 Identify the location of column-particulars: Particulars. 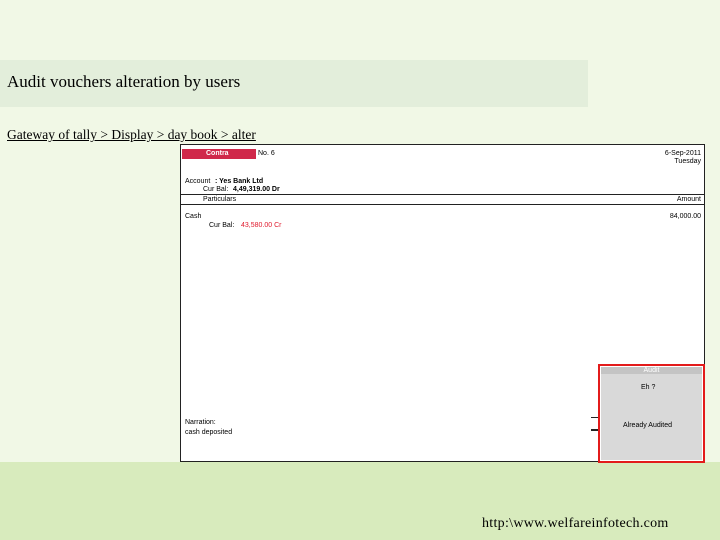
(220, 199).